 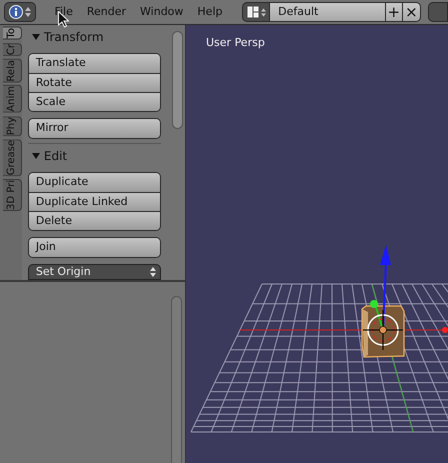 I want to click on tool-tab: To, so click(x=12, y=33).